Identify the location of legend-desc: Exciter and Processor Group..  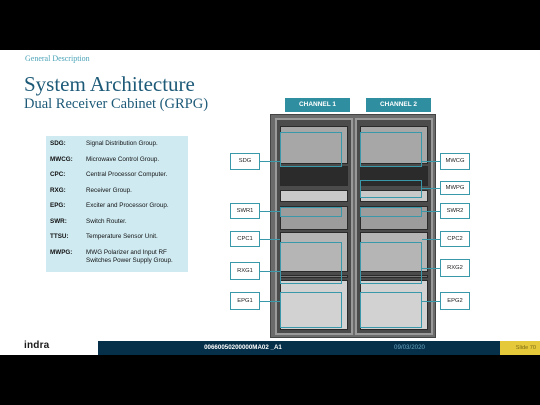
(127, 205).